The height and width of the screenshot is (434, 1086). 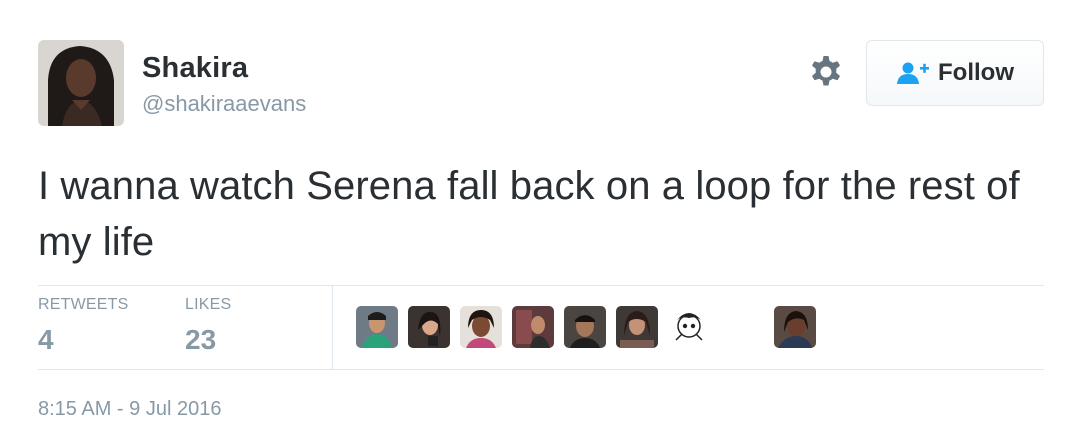 What do you see at coordinates (826, 72) in the screenshot?
I see `gear-icon` at bounding box center [826, 72].